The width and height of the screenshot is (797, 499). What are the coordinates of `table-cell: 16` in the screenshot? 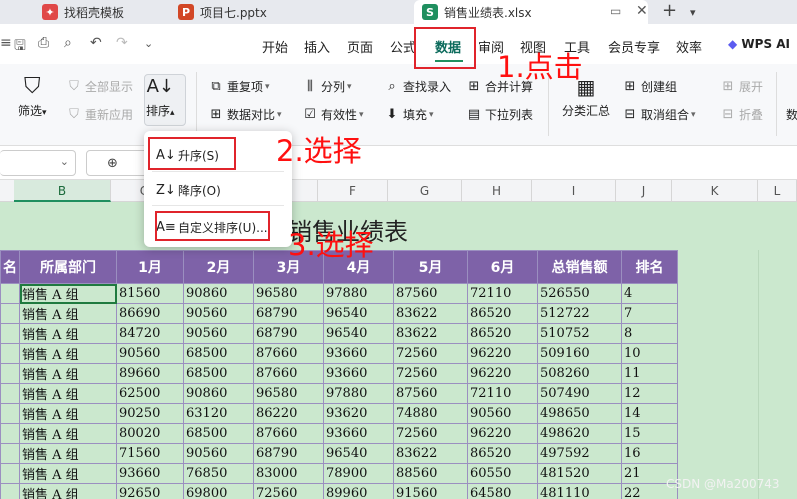 It's located at (649, 453).